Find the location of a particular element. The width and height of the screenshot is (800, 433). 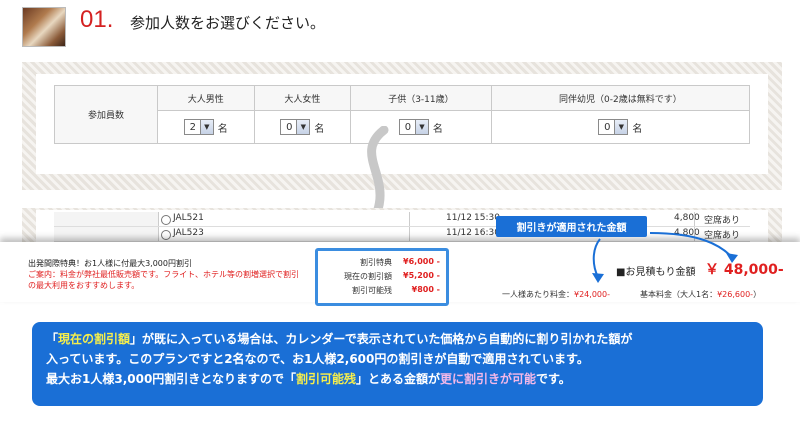

callout-label: 割引きが適用された金額 is located at coordinates (571, 226).